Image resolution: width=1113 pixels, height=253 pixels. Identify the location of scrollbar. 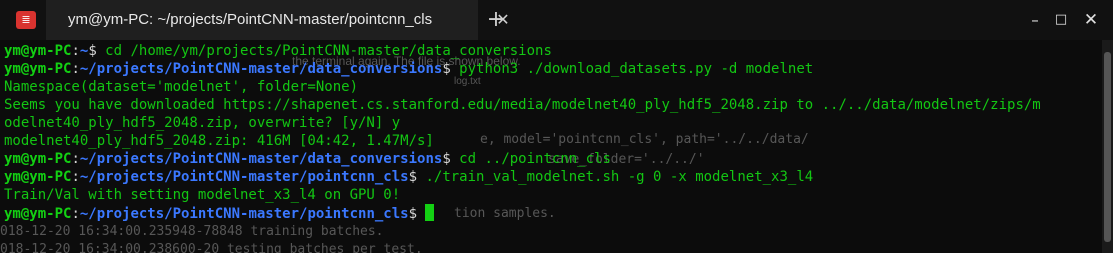
(1107, 146).